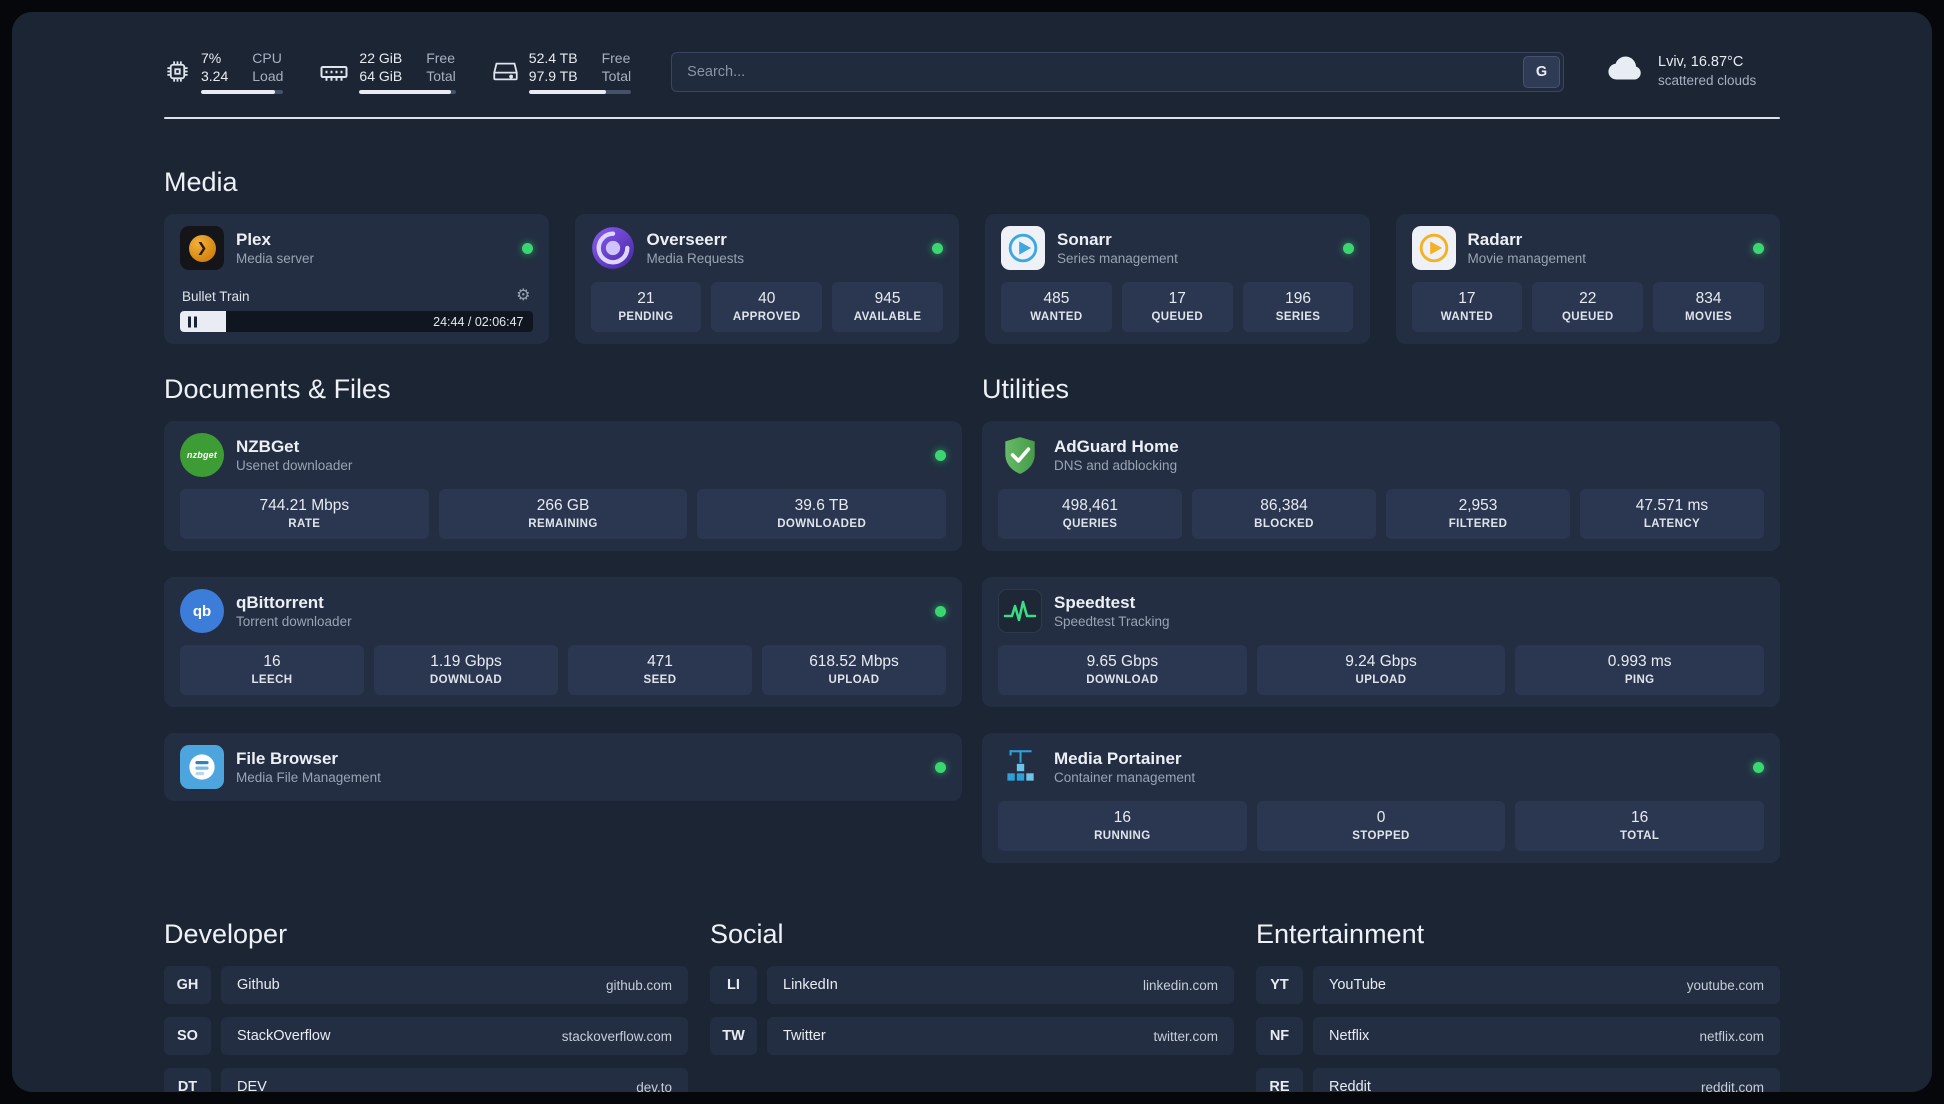 Image resolution: width=1944 pixels, height=1104 pixels. Describe the element at coordinates (1527, 258) in the screenshot. I see `app-subtitle: Movie management` at that location.